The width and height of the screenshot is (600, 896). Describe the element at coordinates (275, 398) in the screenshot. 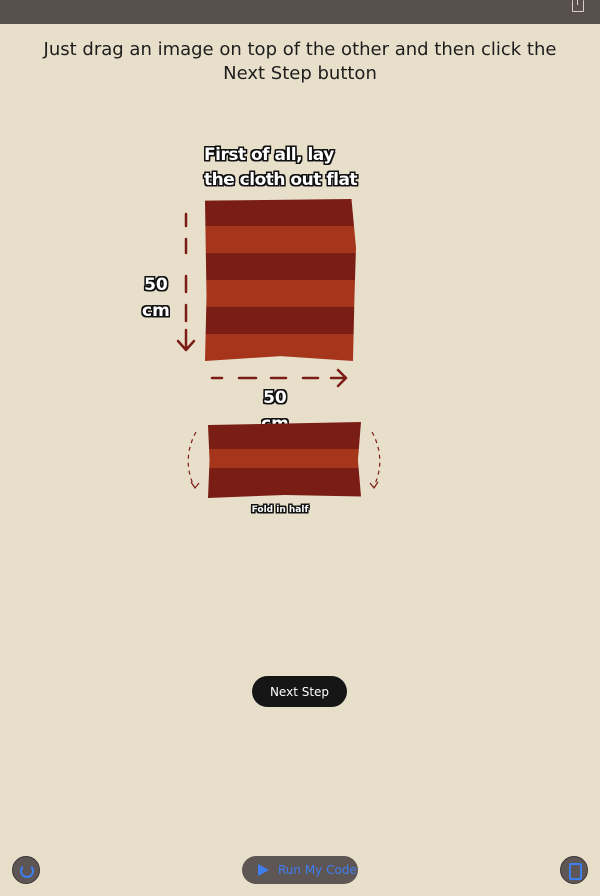

I see `width-value: 50` at that location.